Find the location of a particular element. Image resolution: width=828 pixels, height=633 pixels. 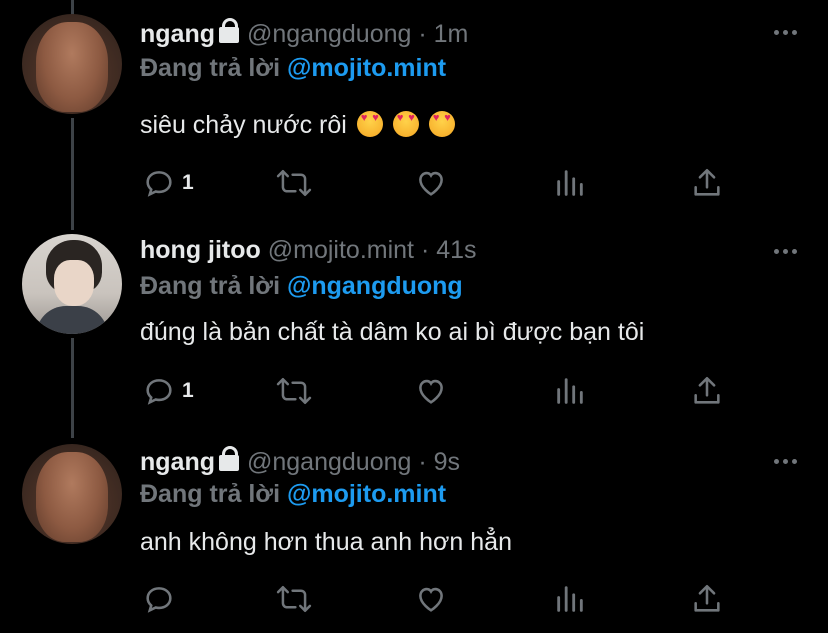

tweet-header: hong jitoo @mojito.mint · 41s is located at coordinates (308, 250).